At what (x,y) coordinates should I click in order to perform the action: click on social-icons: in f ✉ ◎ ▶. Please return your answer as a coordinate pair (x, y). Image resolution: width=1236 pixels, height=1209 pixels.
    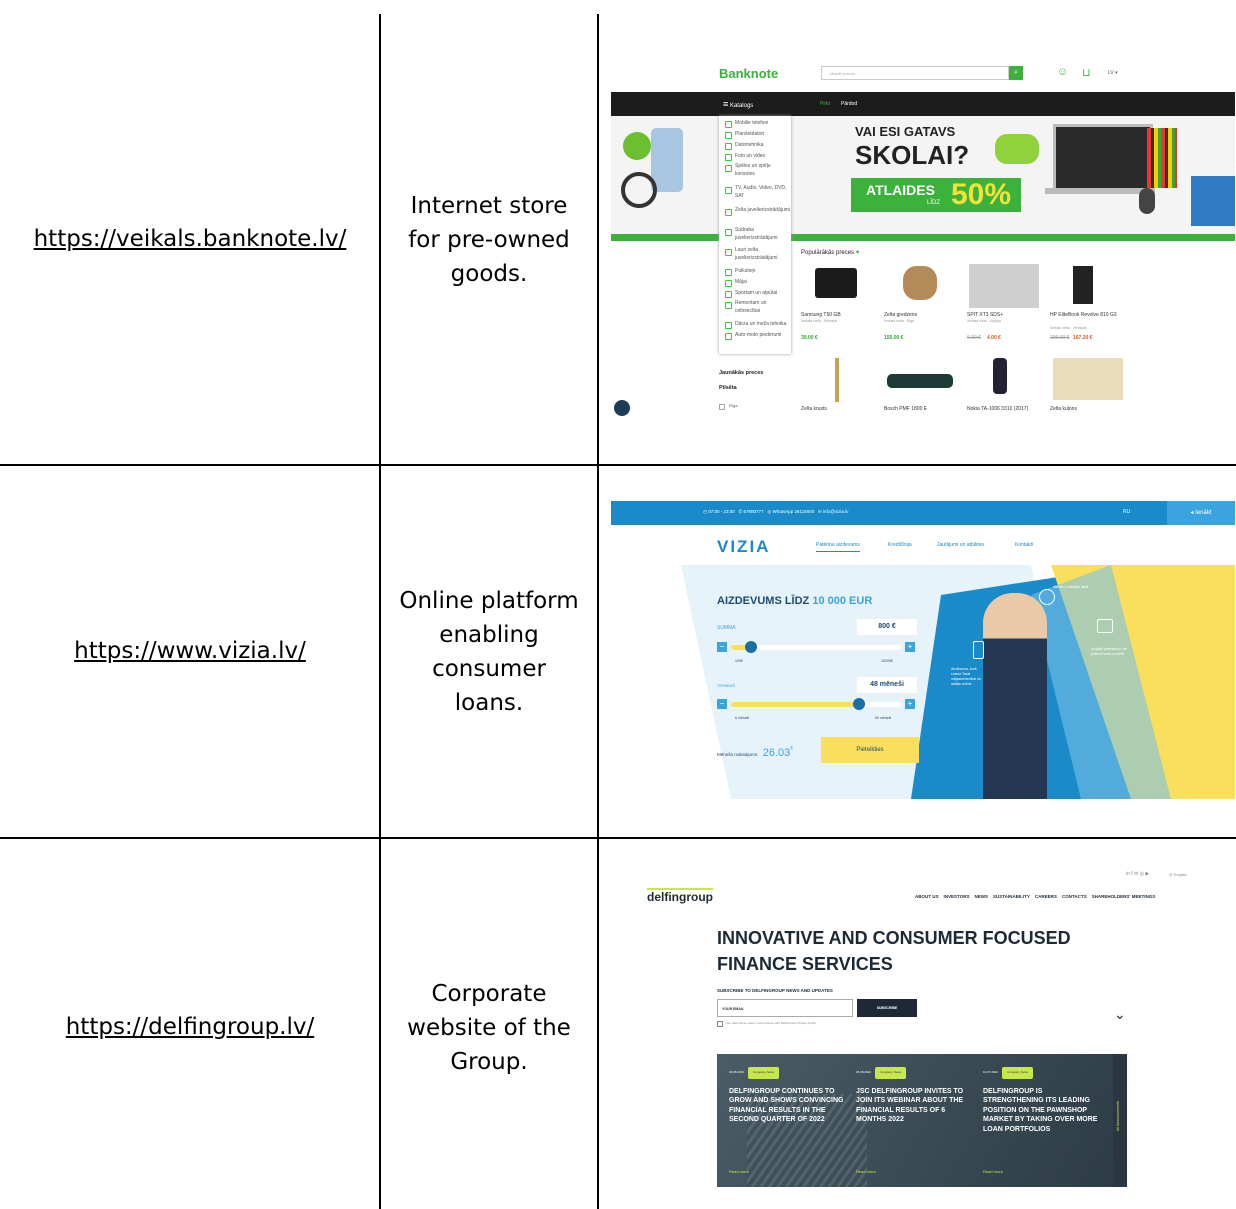
    Looking at the image, I should click on (1137, 874).